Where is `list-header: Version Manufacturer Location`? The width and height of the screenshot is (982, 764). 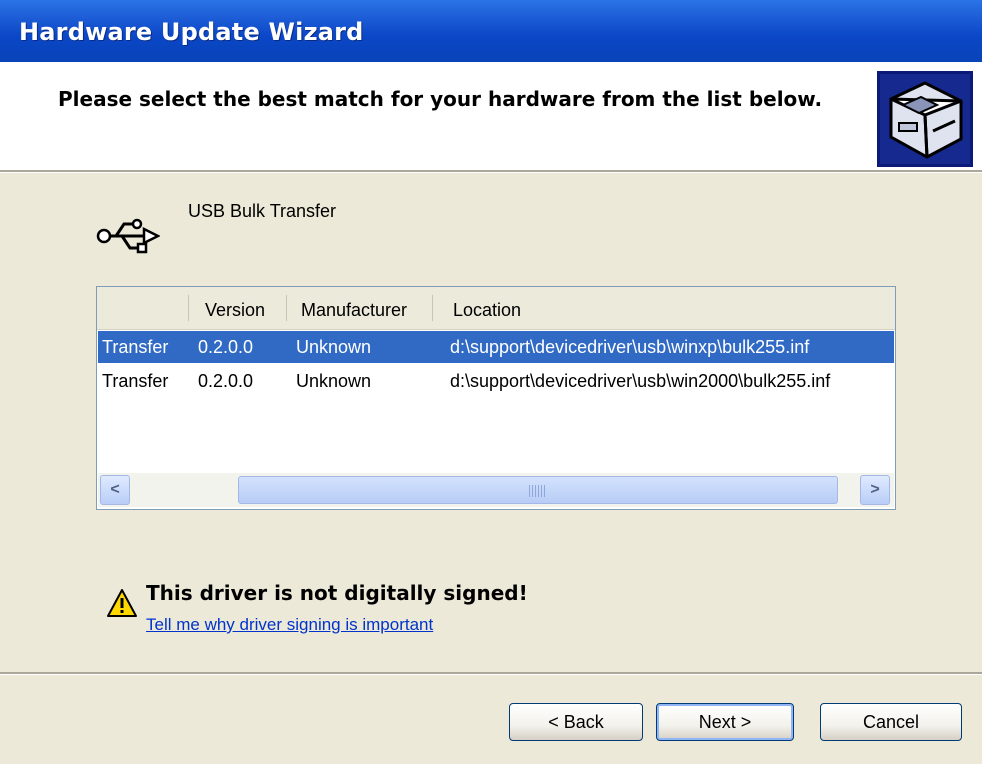 list-header: Version Manufacturer Location is located at coordinates (496, 308).